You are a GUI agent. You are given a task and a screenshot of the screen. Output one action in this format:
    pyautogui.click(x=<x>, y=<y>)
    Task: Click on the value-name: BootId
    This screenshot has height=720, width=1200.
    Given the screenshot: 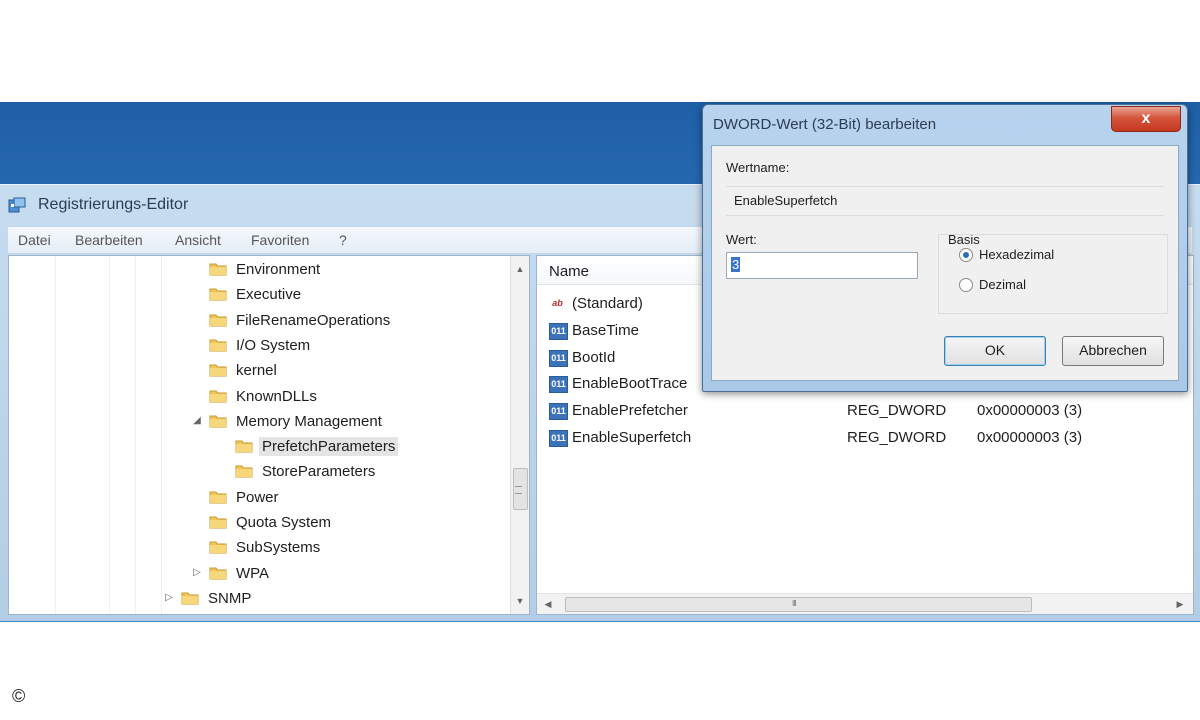 What is the action you would take?
    pyautogui.click(x=594, y=357)
    